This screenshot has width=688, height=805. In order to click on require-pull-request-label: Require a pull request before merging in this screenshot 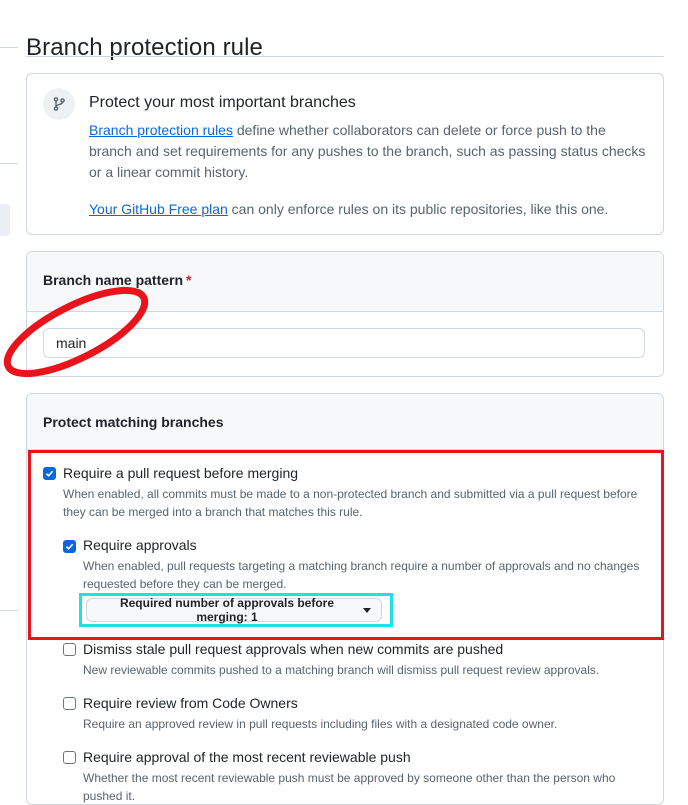, I will do `click(181, 473)`.